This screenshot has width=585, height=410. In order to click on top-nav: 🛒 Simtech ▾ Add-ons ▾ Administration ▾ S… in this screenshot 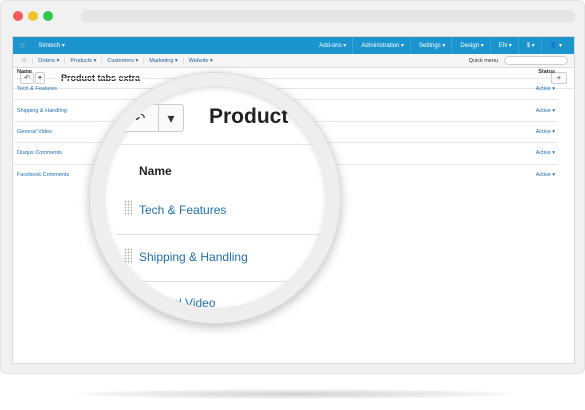, I will do `click(293, 45)`.